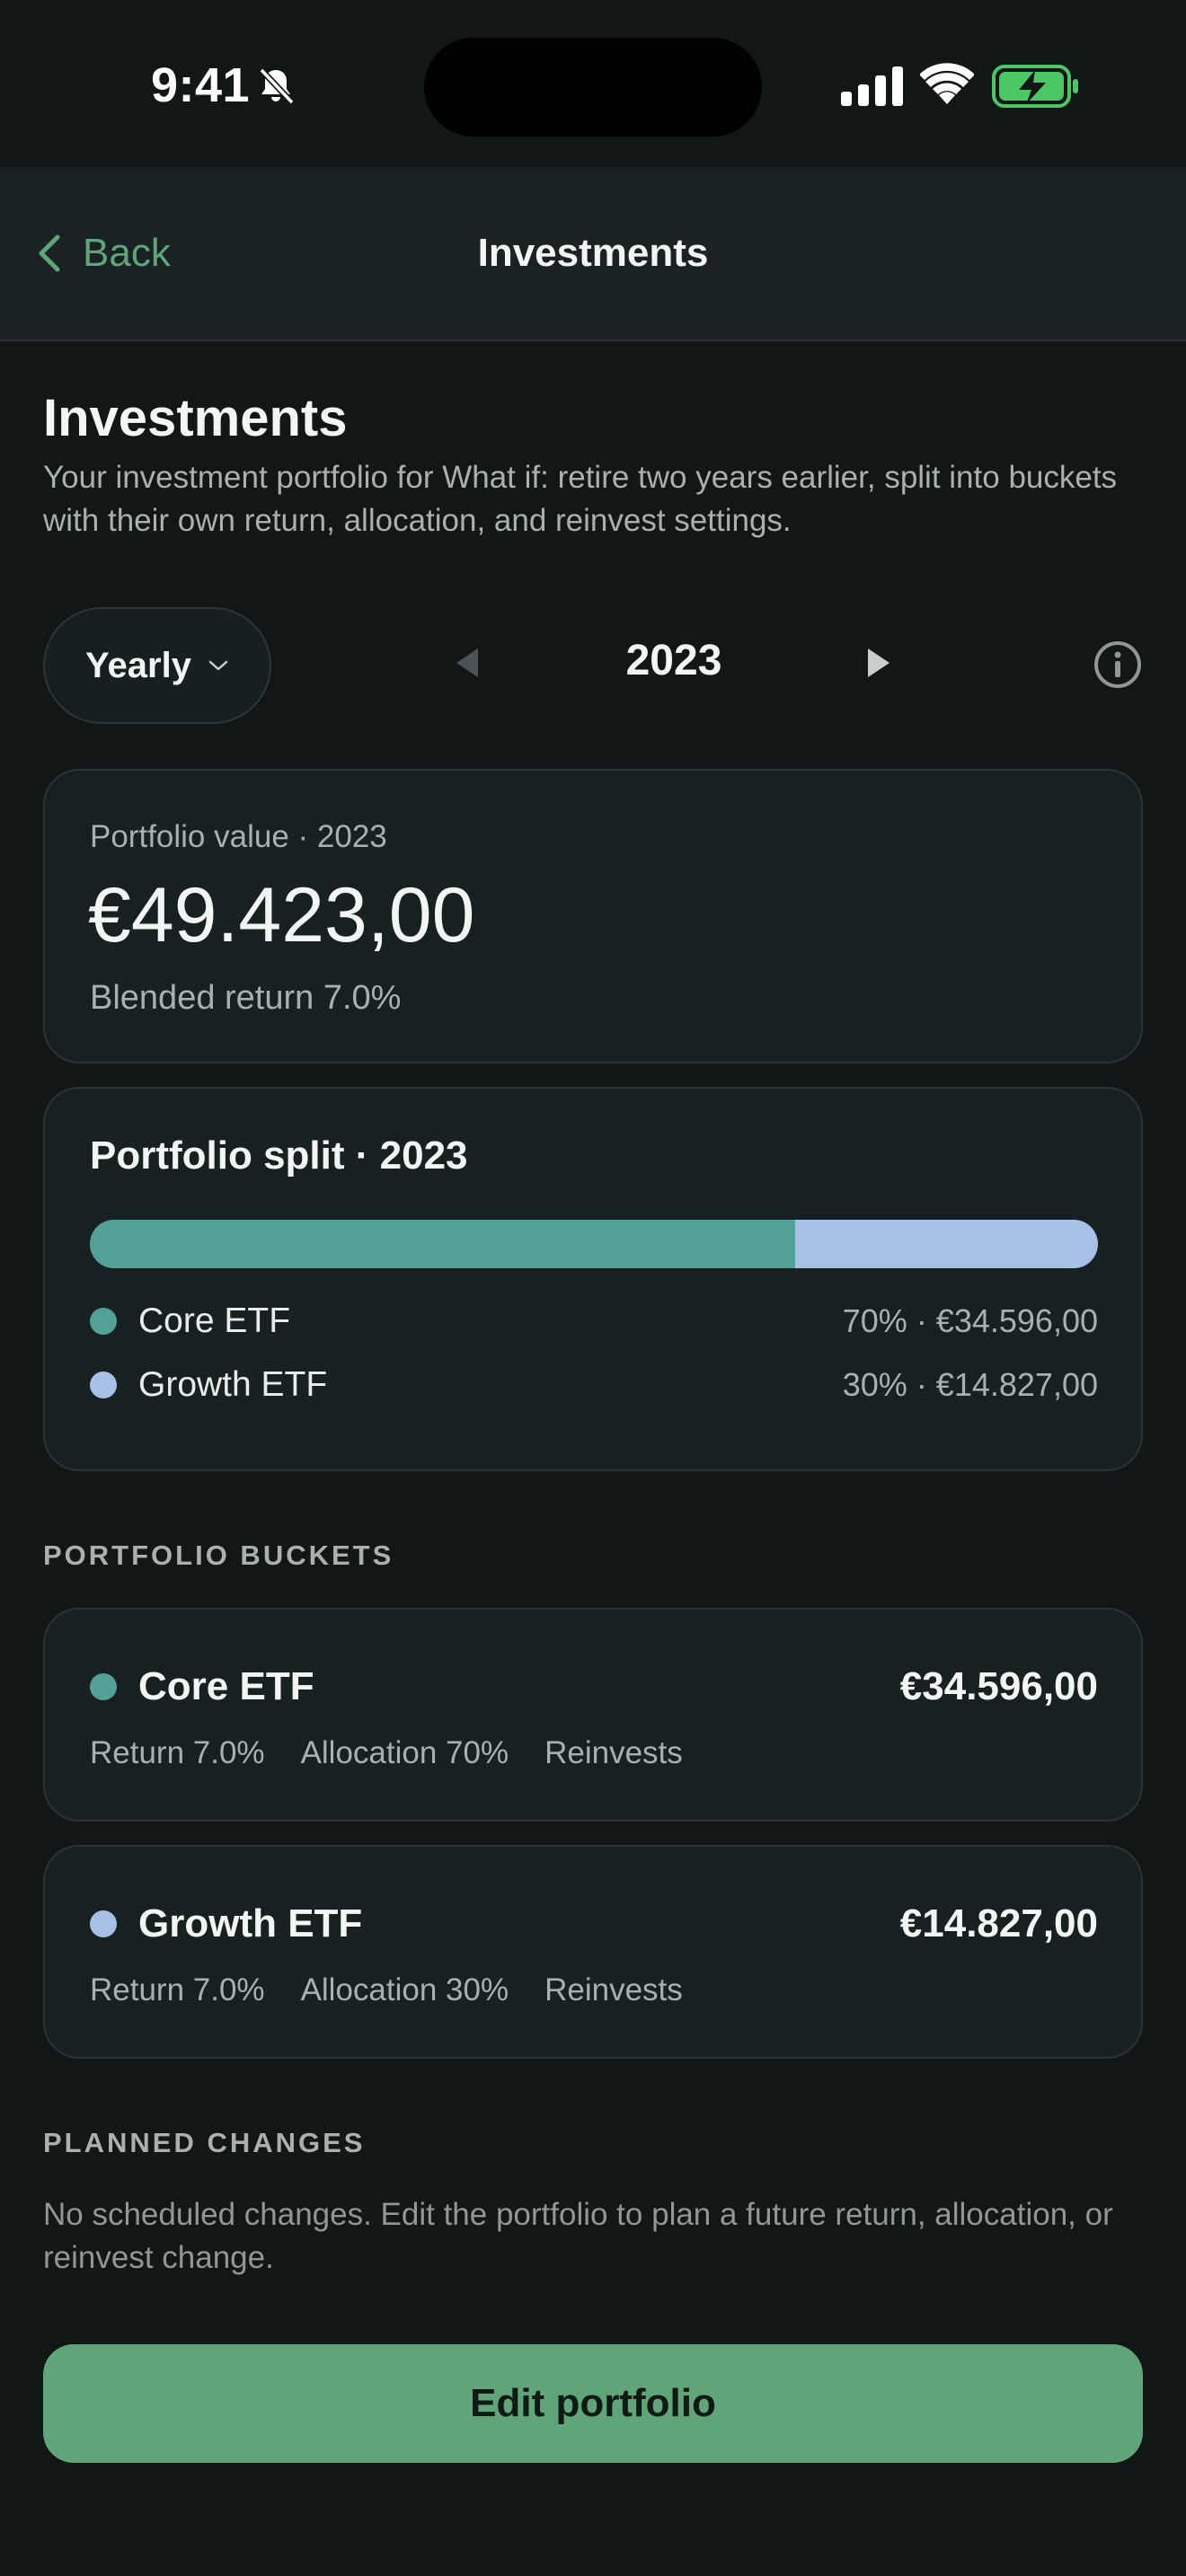  I want to click on status-bar: 9:41, so click(593, 83).